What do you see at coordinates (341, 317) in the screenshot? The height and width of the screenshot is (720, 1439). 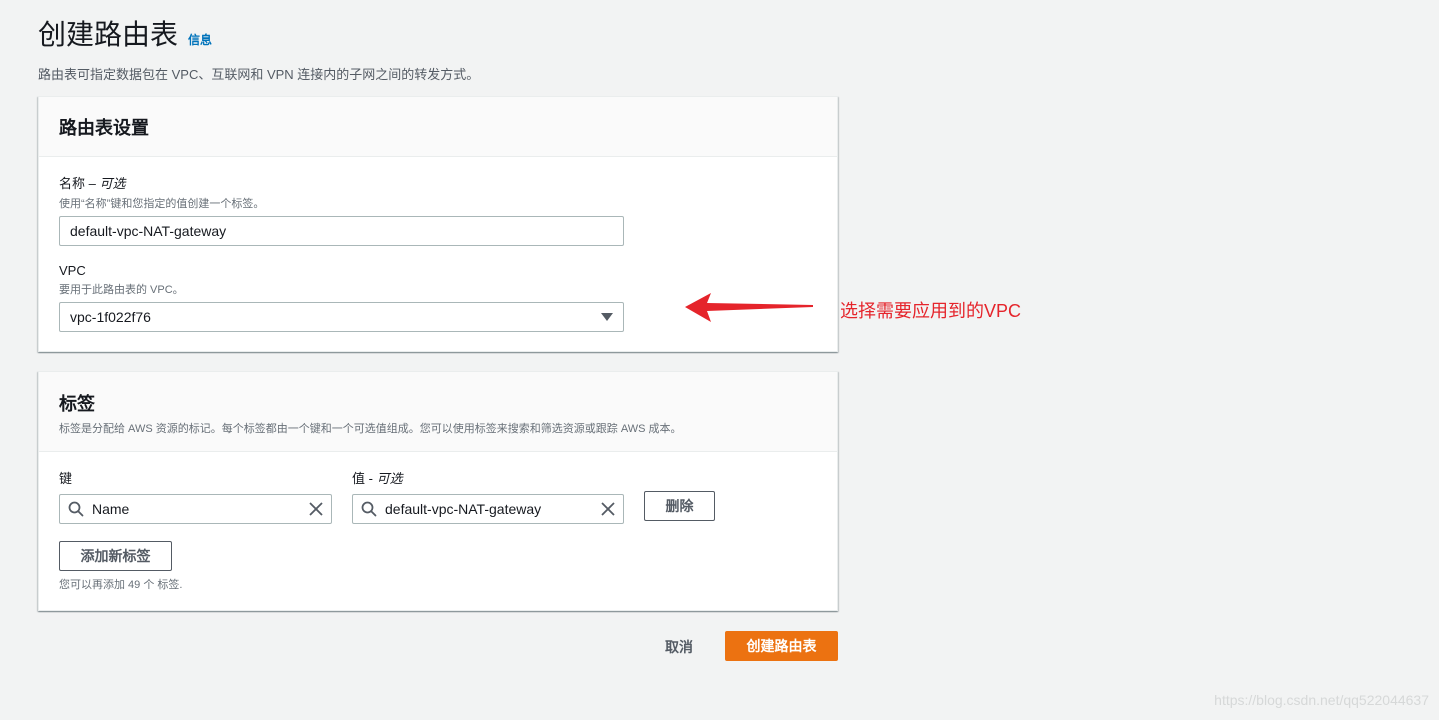 I see `vpc-select: vpc-1f022f76` at bounding box center [341, 317].